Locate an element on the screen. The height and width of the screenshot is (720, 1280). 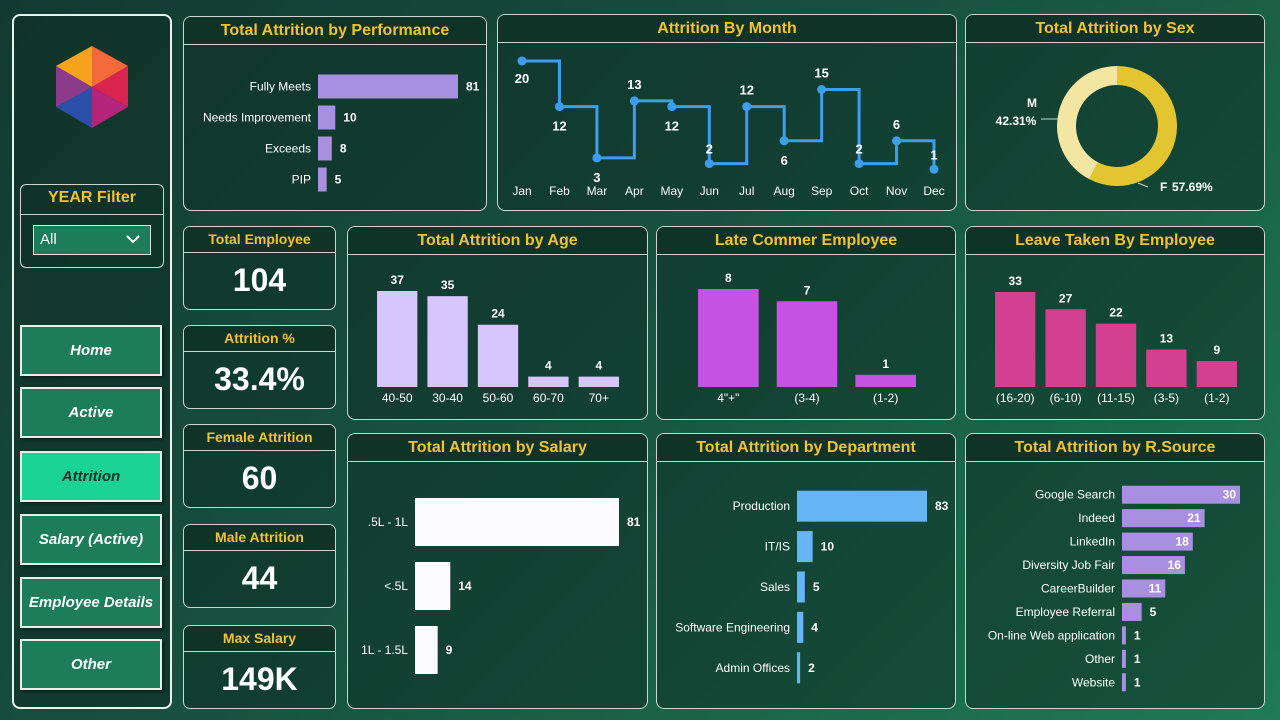
nav-salary-active-button: Salary (Active) is located at coordinates (91, 539).